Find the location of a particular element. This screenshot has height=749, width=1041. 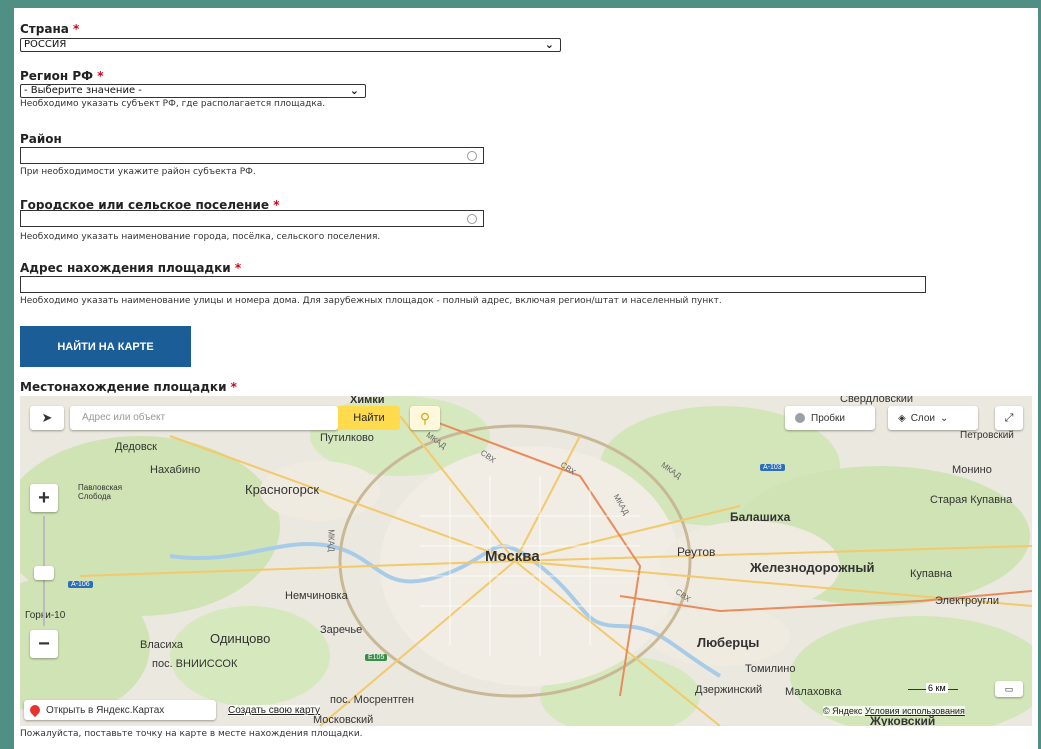

open-in-yandex-button: Открыть в Яндекс.Картах is located at coordinates (120, 710).